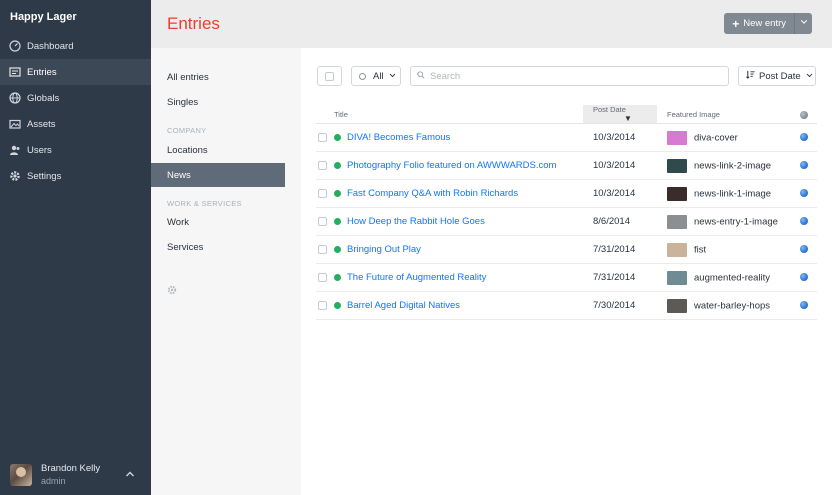 The width and height of the screenshot is (832, 495). I want to click on column-header-featured-image: Featured Image, so click(728, 114).